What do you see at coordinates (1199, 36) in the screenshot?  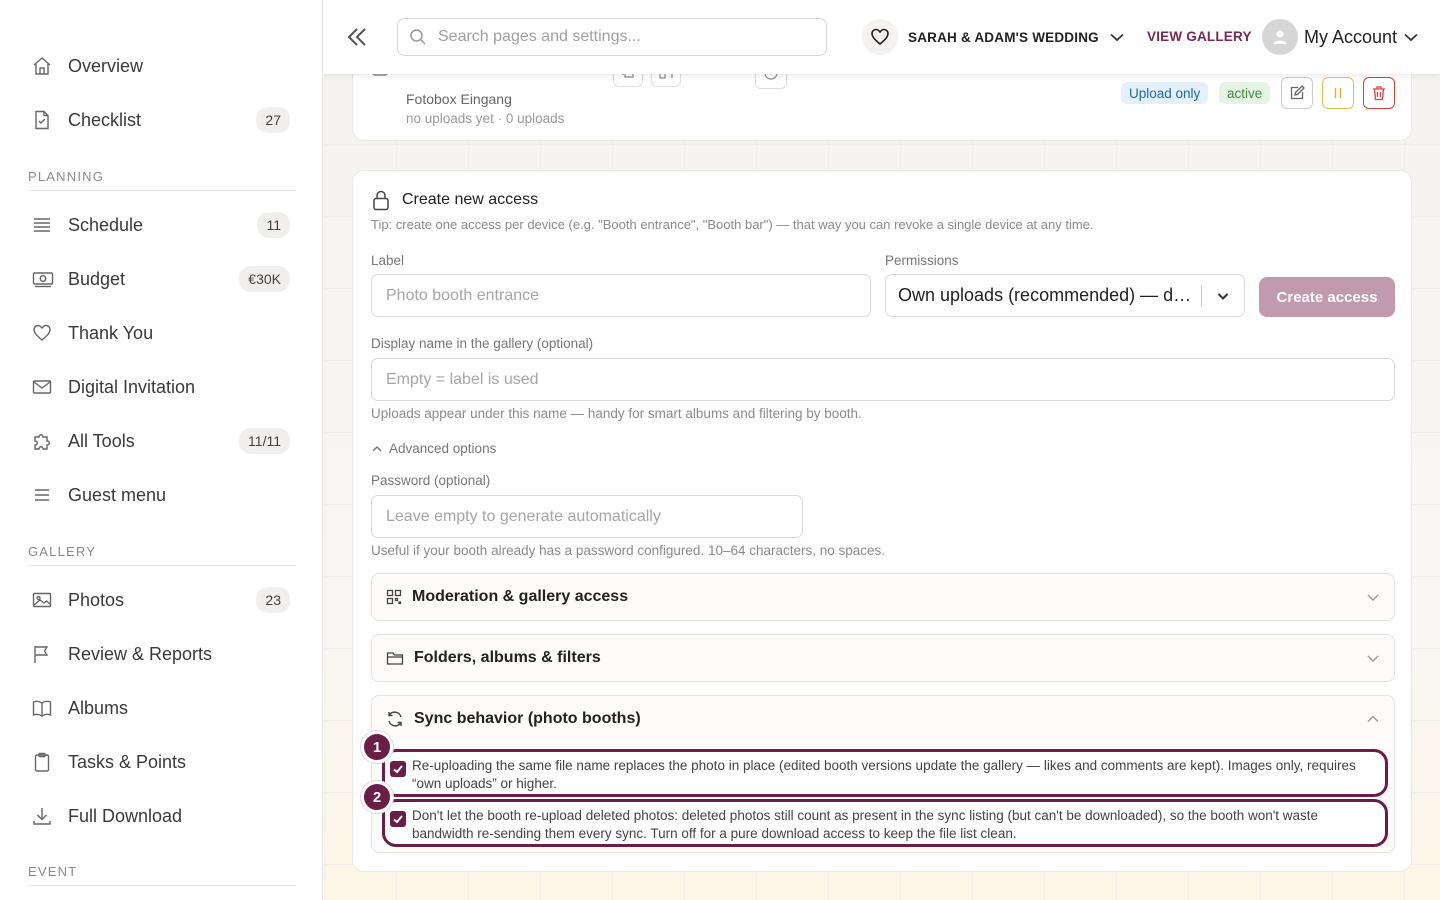 I see `view-gallery-link: VIEW GALLERY` at bounding box center [1199, 36].